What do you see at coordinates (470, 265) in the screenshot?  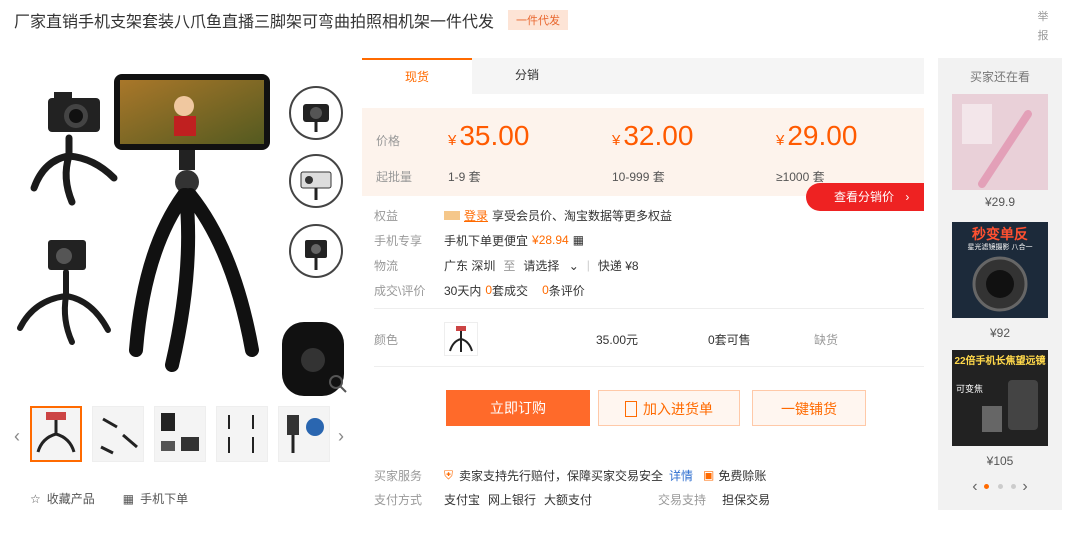 I see `logistics-from: 广东 深圳` at bounding box center [470, 265].